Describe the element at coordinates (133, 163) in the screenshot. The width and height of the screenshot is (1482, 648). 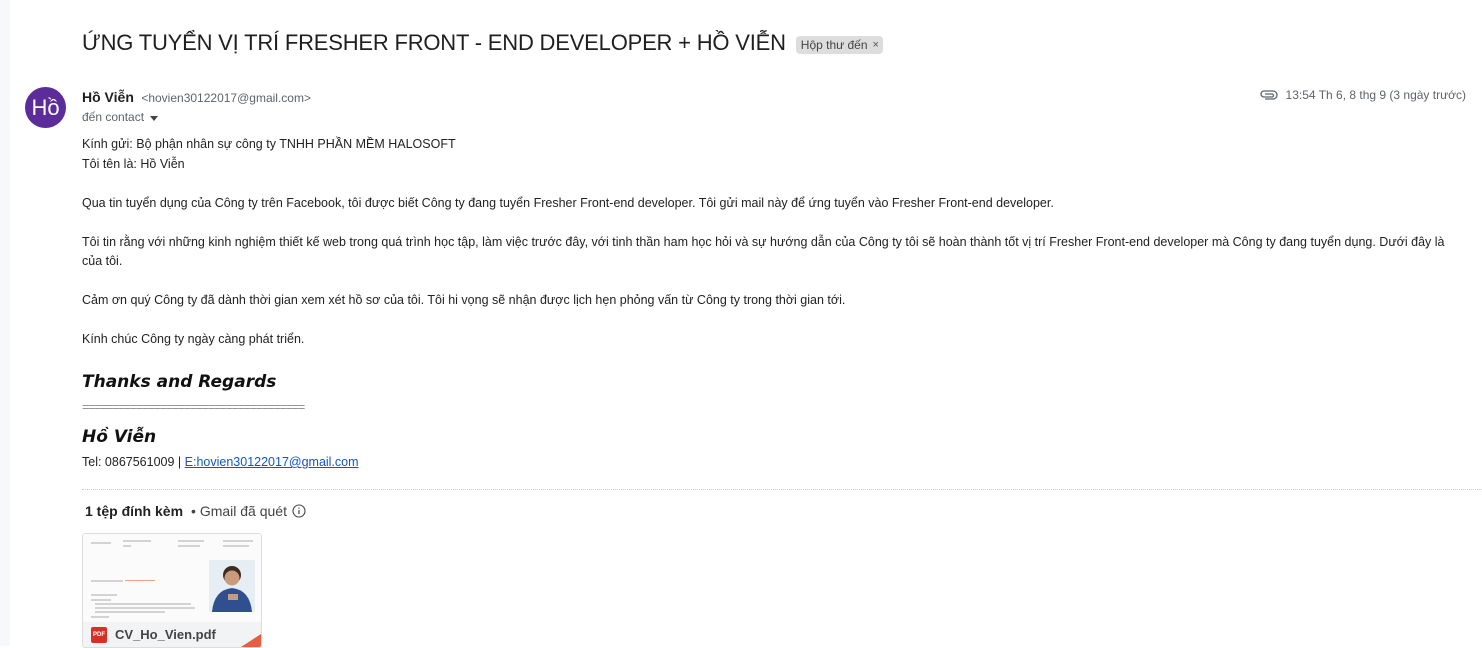
I see `body-line-name: Tôi tên là: Hồ Viễn` at that location.